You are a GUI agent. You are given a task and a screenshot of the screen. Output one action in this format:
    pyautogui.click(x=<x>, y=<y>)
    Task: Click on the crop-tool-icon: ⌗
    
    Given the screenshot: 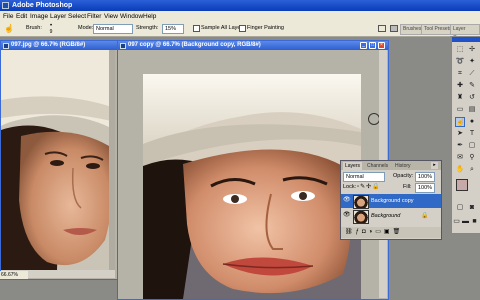 What is the action you would take?
    pyautogui.click(x=460, y=74)
    